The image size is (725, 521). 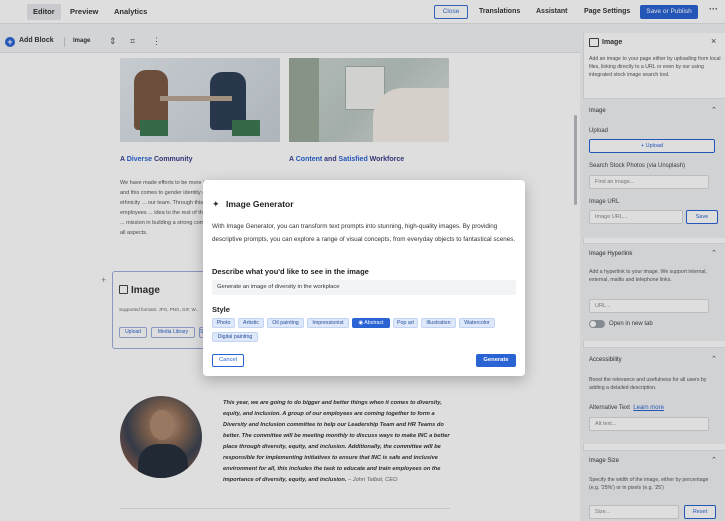 I want to click on style-chip-illustration: Illustration, so click(x=438, y=323).